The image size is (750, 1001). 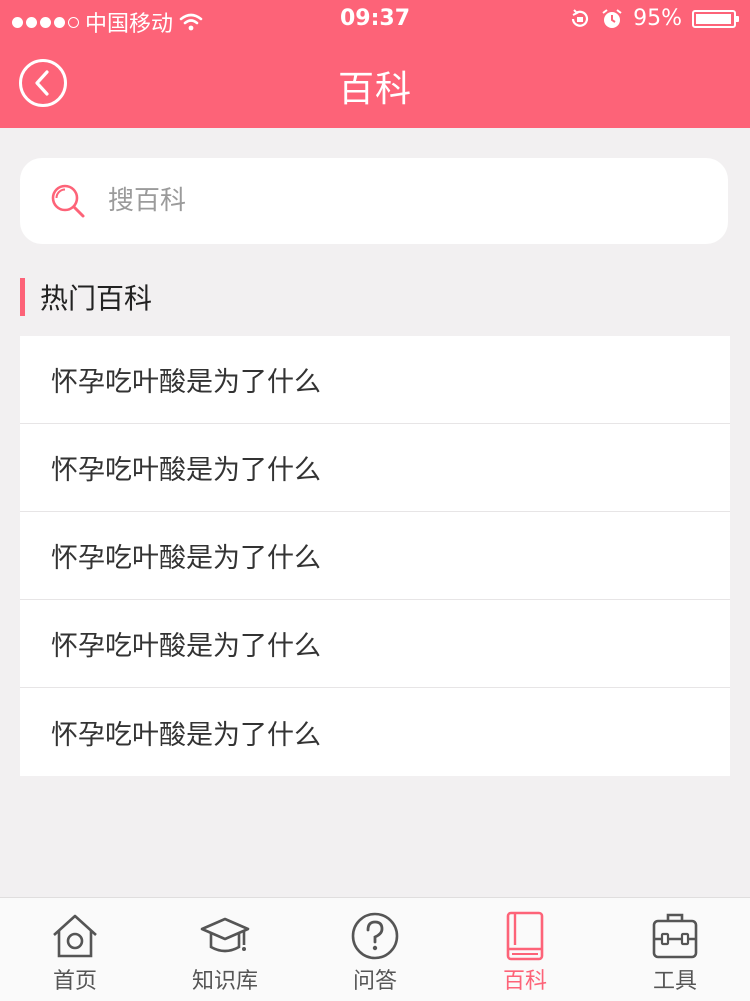 What do you see at coordinates (75, 936) in the screenshot?
I see `home-icon` at bounding box center [75, 936].